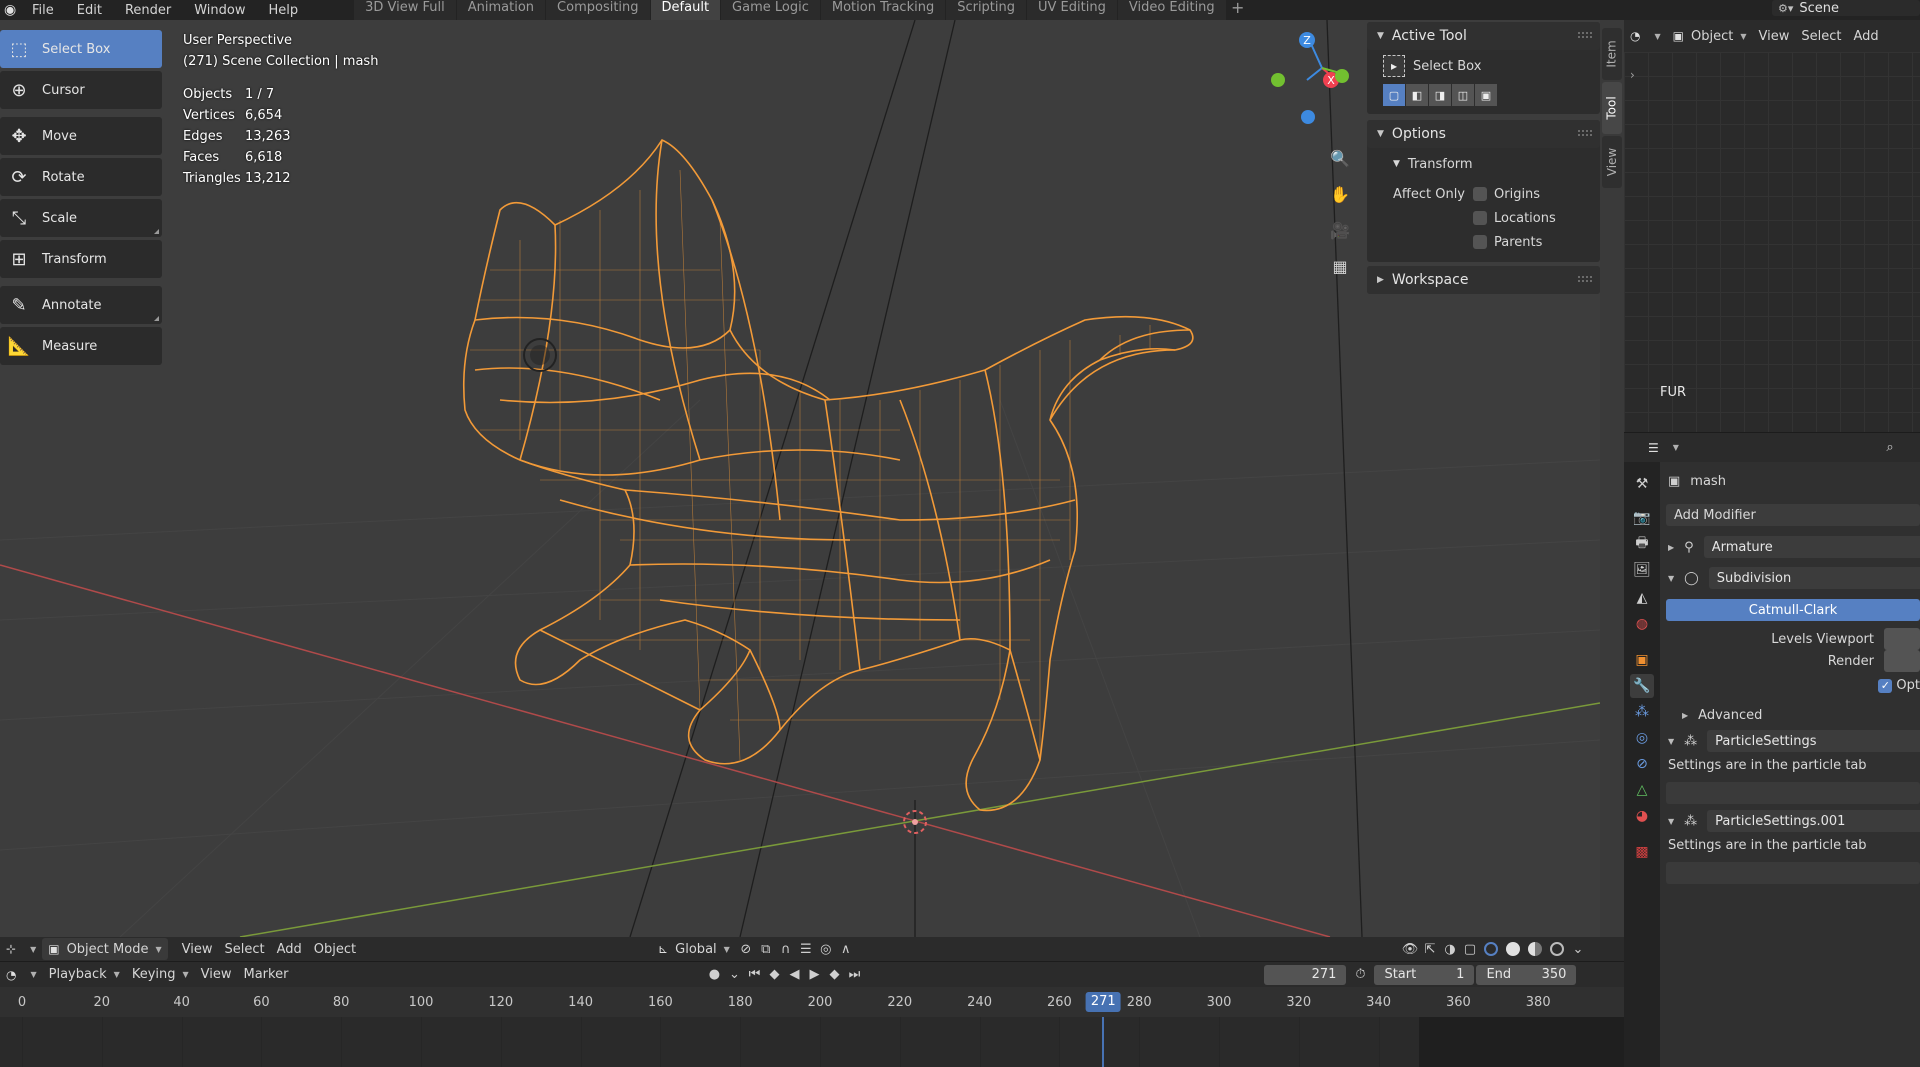  Describe the element at coordinates (1430, 949) in the screenshot. I see `gizmo-toggle-icon: ⇱` at that location.